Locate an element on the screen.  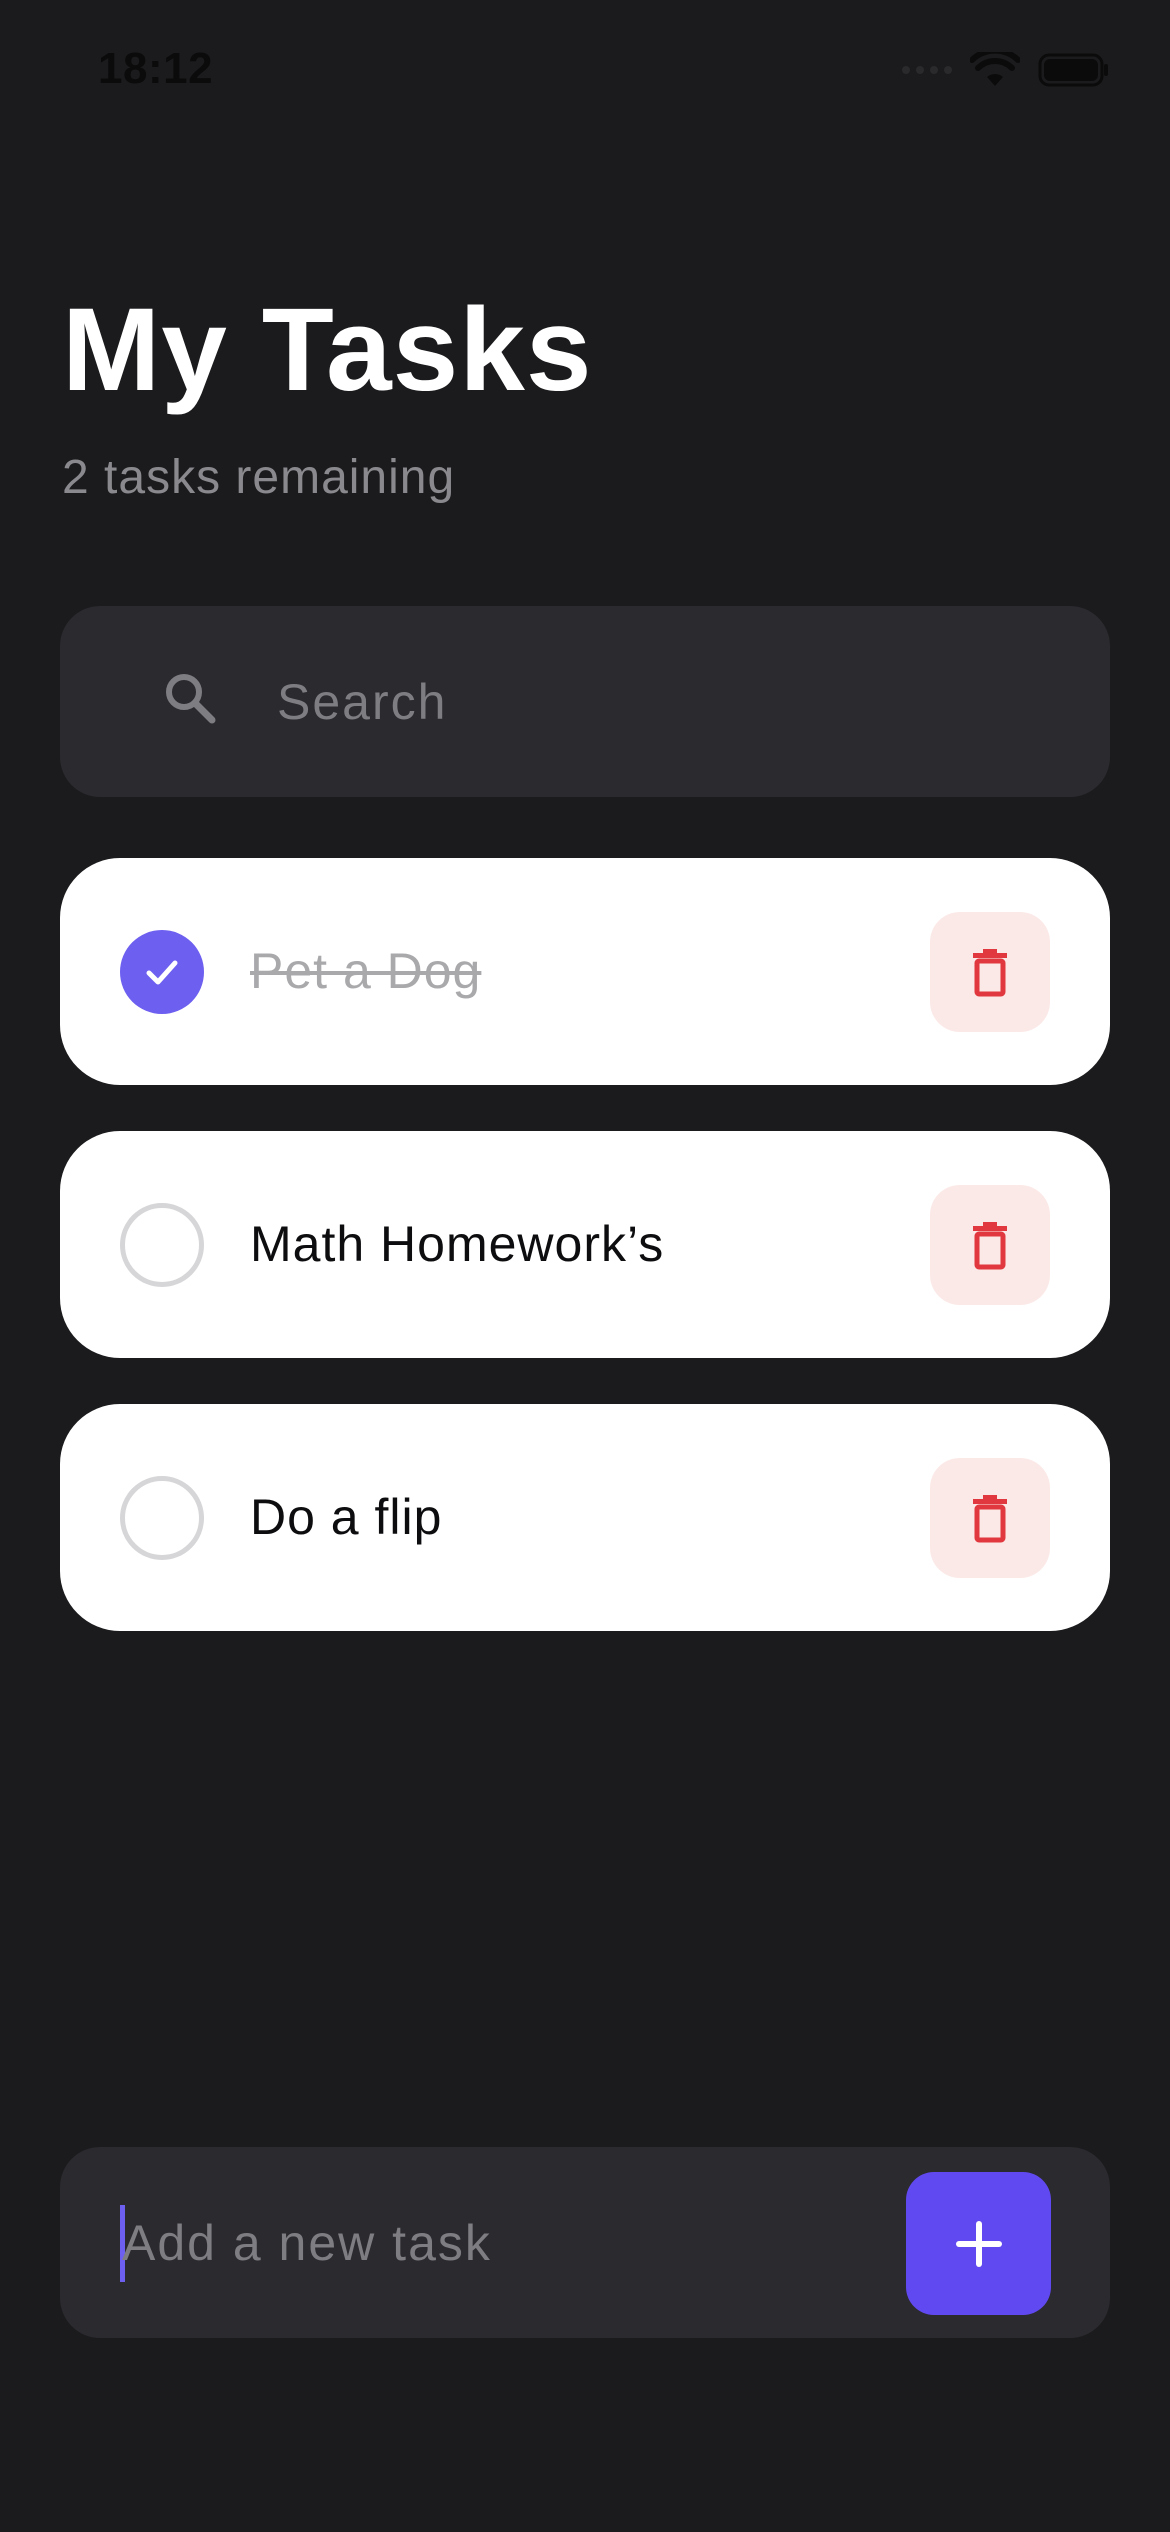
tasks-remaining-count: 2 tasks remaining is located at coordinates (259, 477).